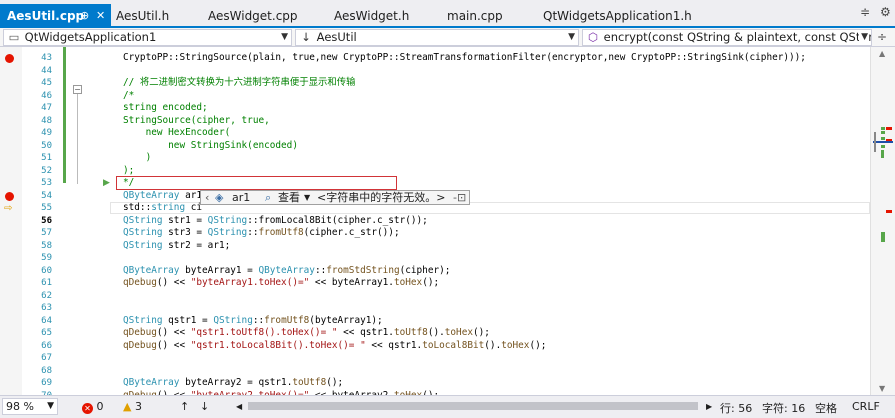 The height and width of the screenshot is (418, 895). What do you see at coordinates (46, 58) in the screenshot?
I see `line-number: 43` at bounding box center [46, 58].